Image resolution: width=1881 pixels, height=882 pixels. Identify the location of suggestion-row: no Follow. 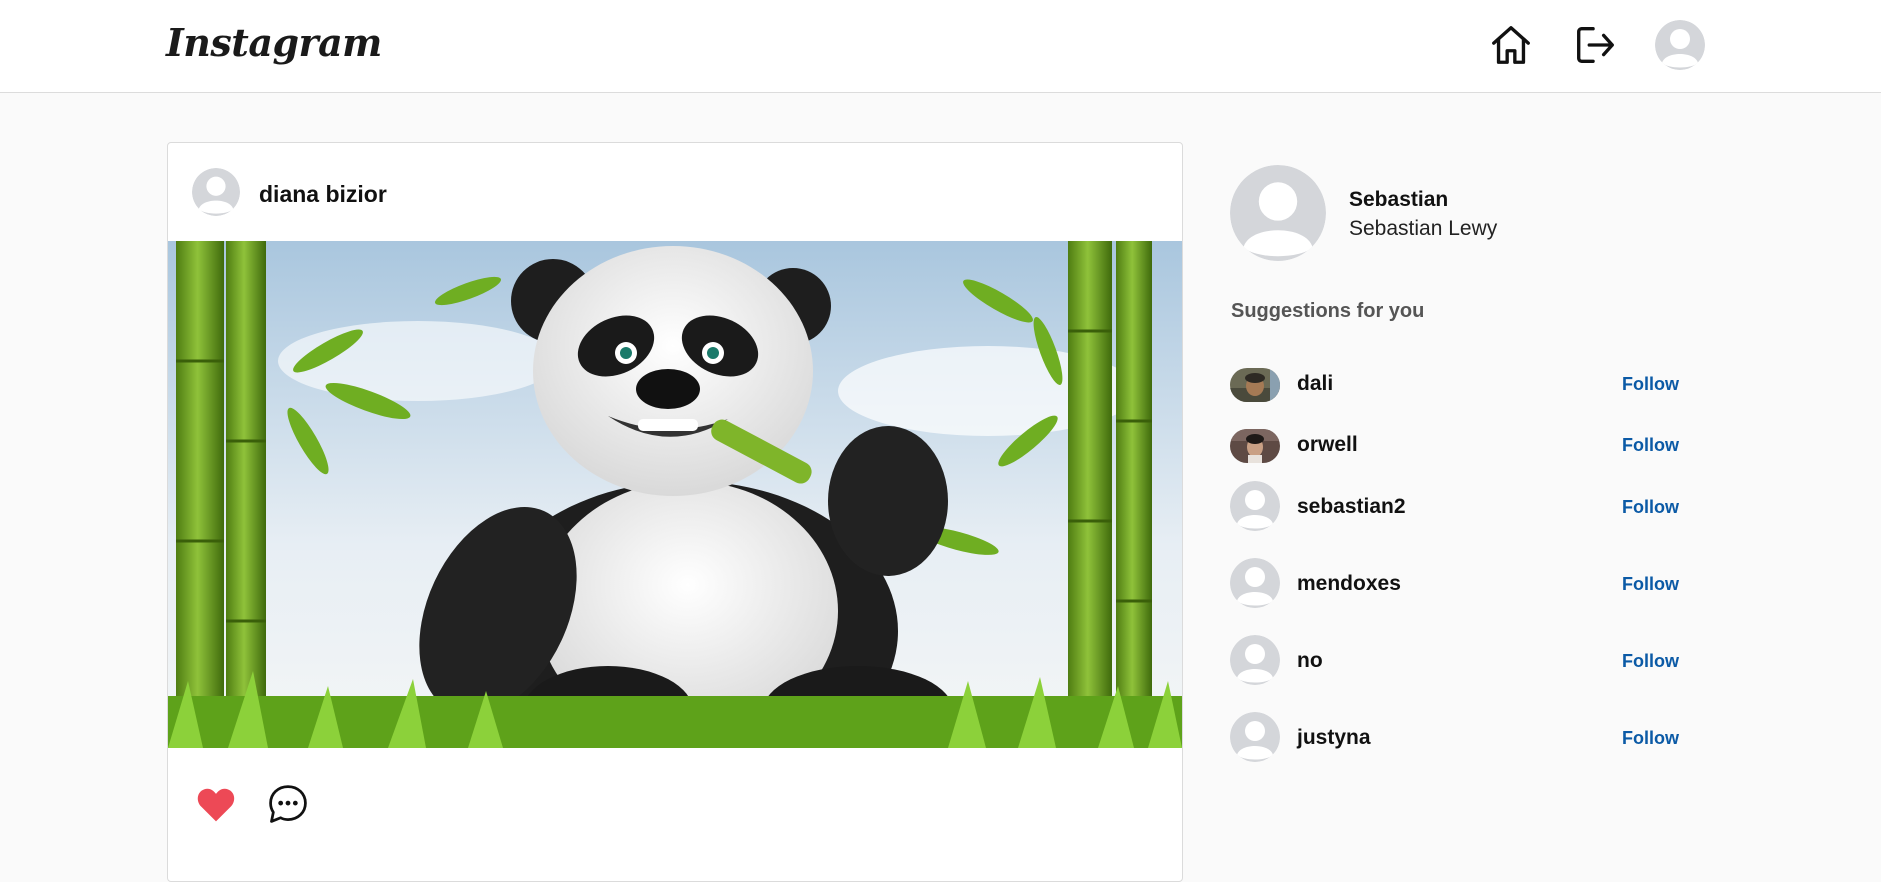
(1460, 660).